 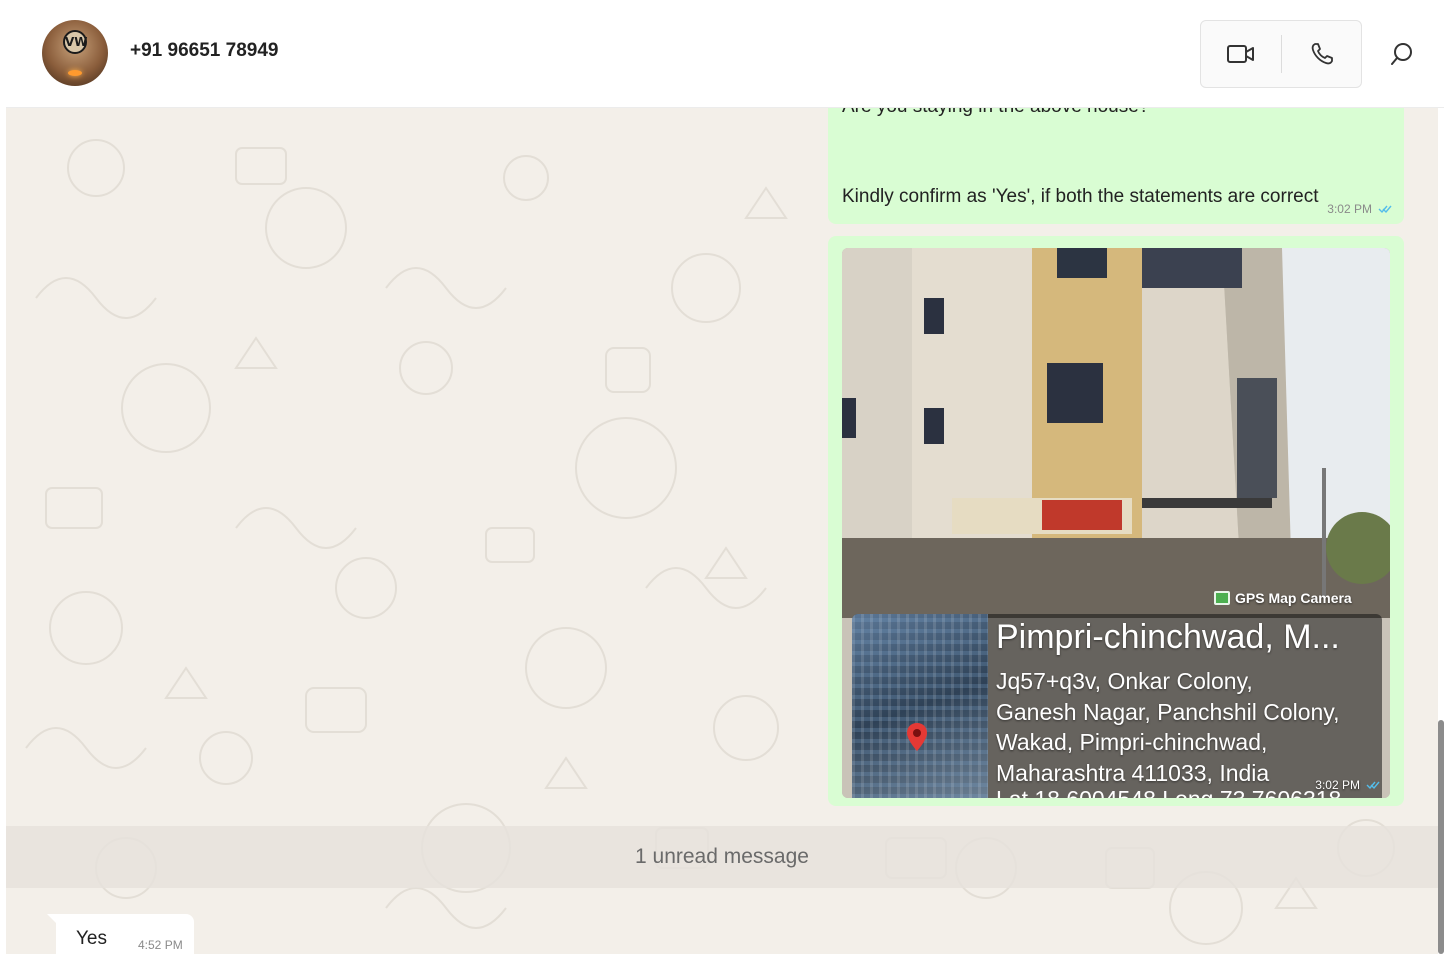 What do you see at coordinates (1168, 792) in the screenshot?
I see `gps-coordinates: Lat 18.6004548 Long 73.7606318` at bounding box center [1168, 792].